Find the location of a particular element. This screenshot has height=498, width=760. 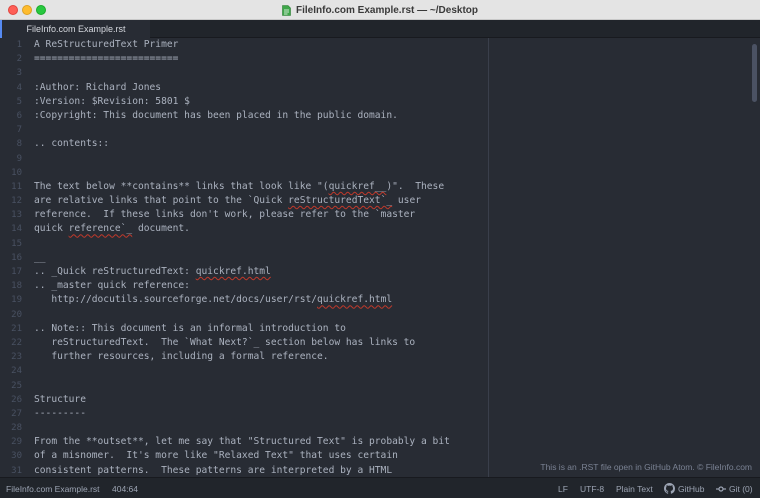

line-number: 24 is located at coordinates (16, 371).